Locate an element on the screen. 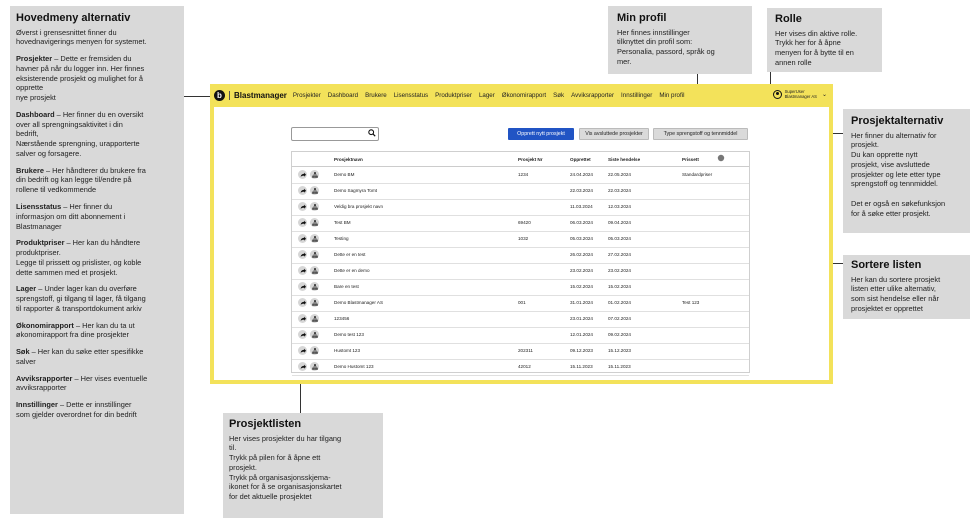 Image resolution: width=980 pixels, height=520 pixels. menu-item-name: Lisensstatus is located at coordinates (39, 206).